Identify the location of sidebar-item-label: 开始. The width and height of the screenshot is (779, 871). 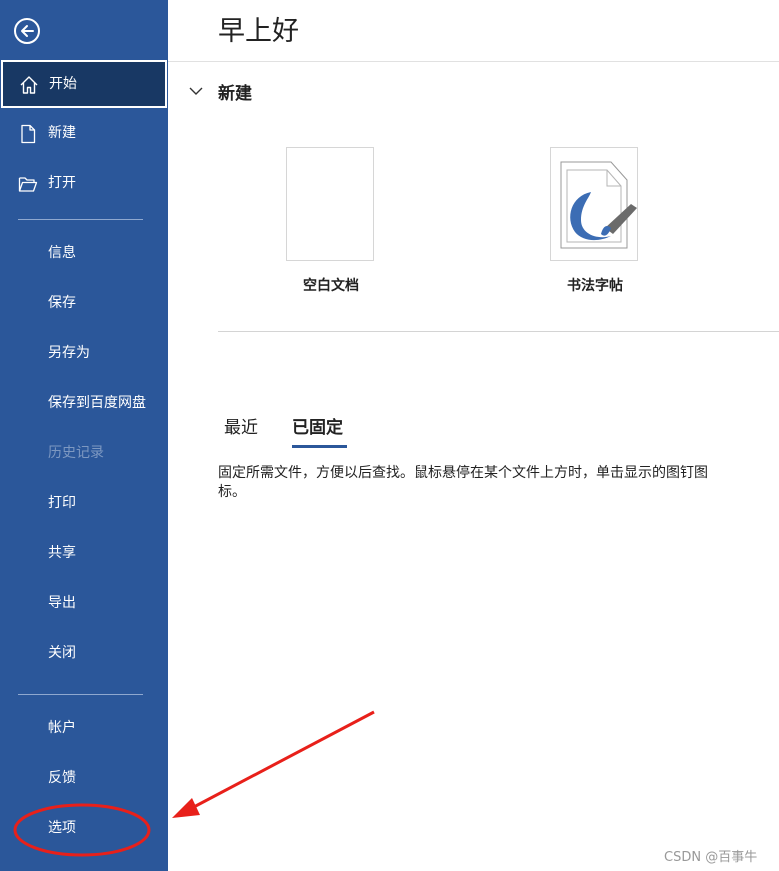
(63, 84).